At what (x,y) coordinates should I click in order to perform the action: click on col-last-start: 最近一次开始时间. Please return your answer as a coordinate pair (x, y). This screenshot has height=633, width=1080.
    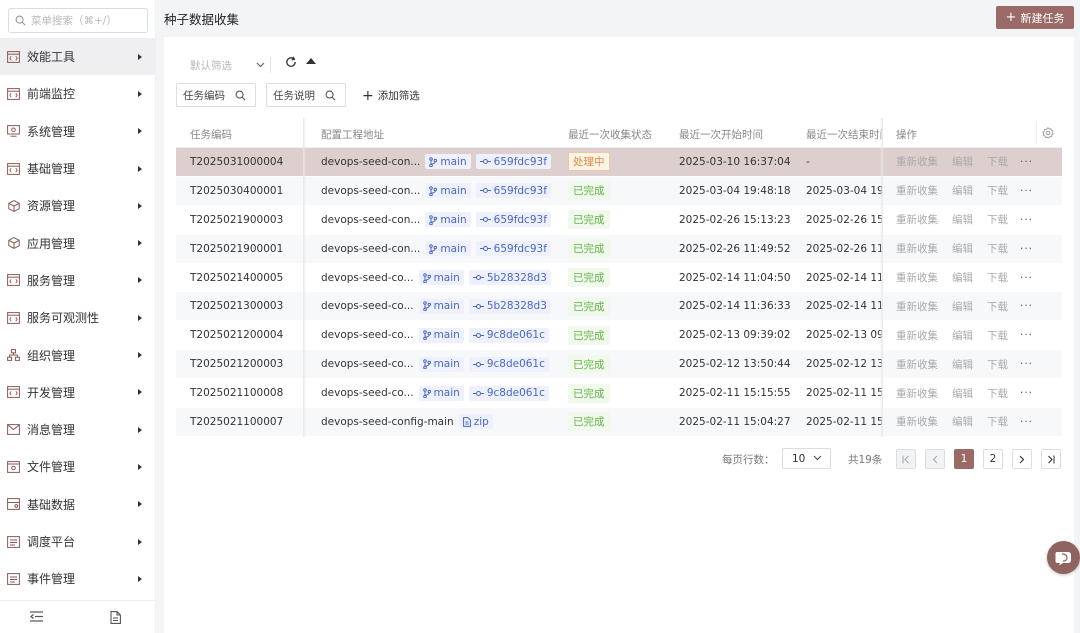
    Looking at the image, I should click on (721, 134).